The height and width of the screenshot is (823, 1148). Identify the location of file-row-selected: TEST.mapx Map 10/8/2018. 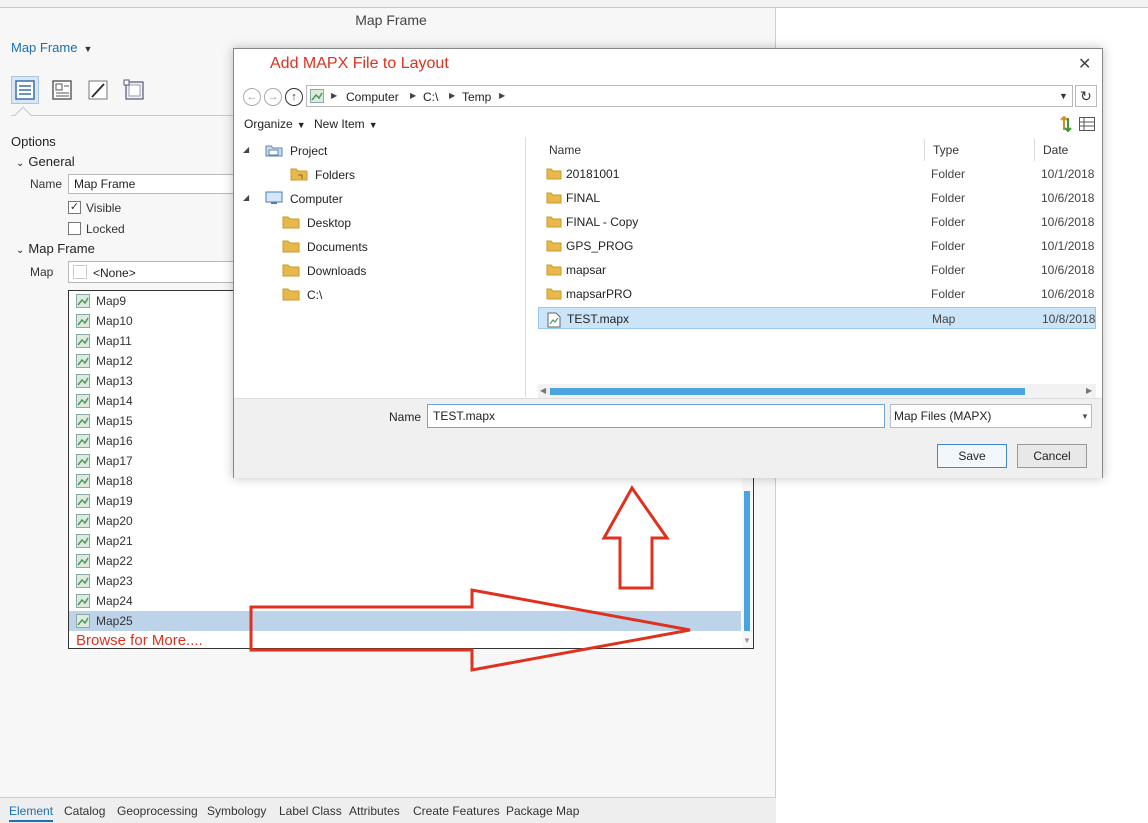
(817, 318).